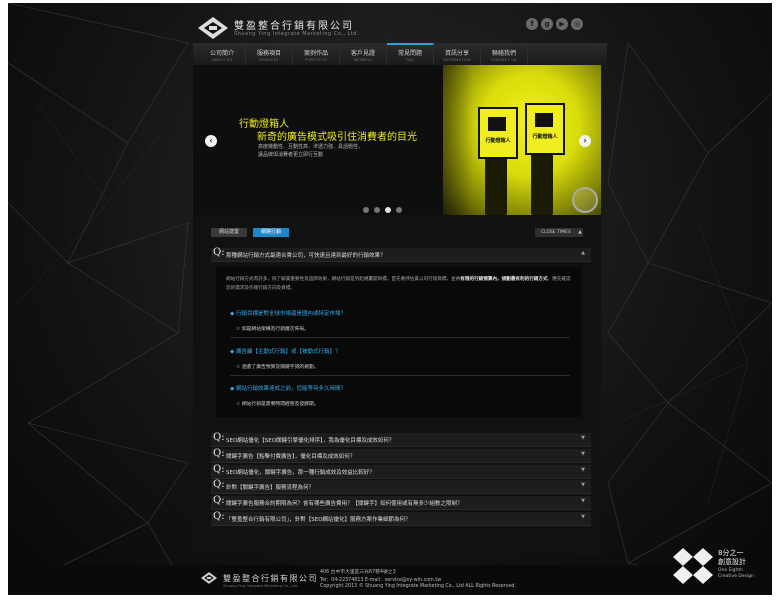  I want to click on sub-question: ◆ 網站行銷效果達成之前，您能等待多久時間？, so click(288, 389).